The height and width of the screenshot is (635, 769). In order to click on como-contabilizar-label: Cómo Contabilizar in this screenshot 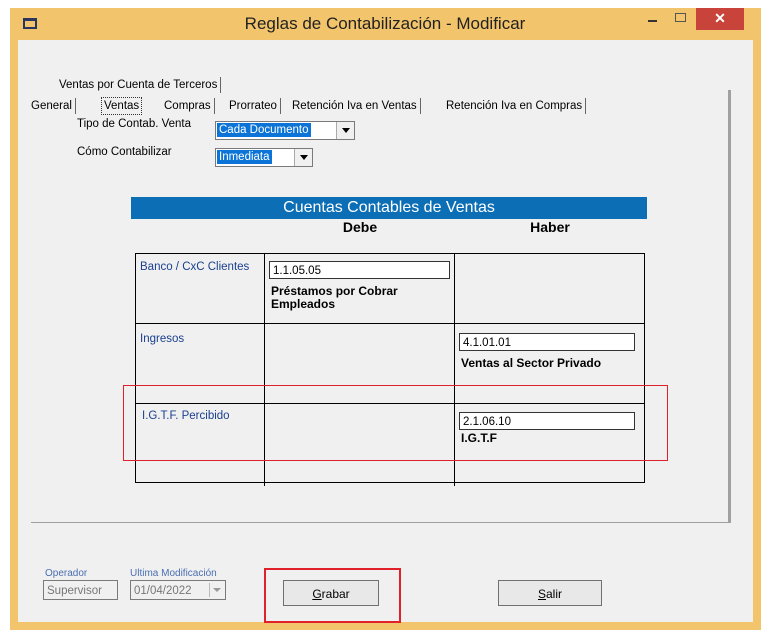, I will do `click(124, 152)`.